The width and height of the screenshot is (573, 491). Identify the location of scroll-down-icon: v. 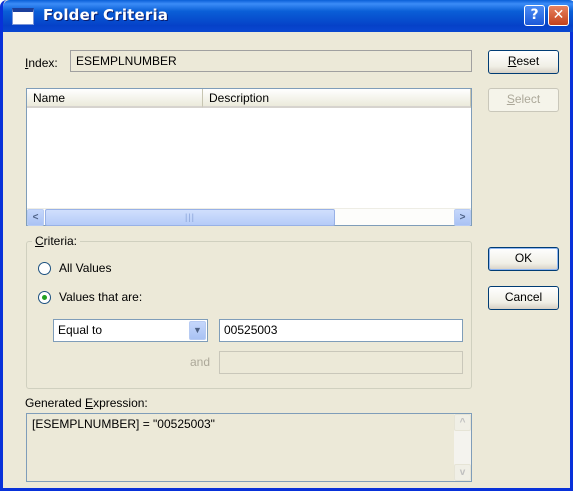
(462, 472).